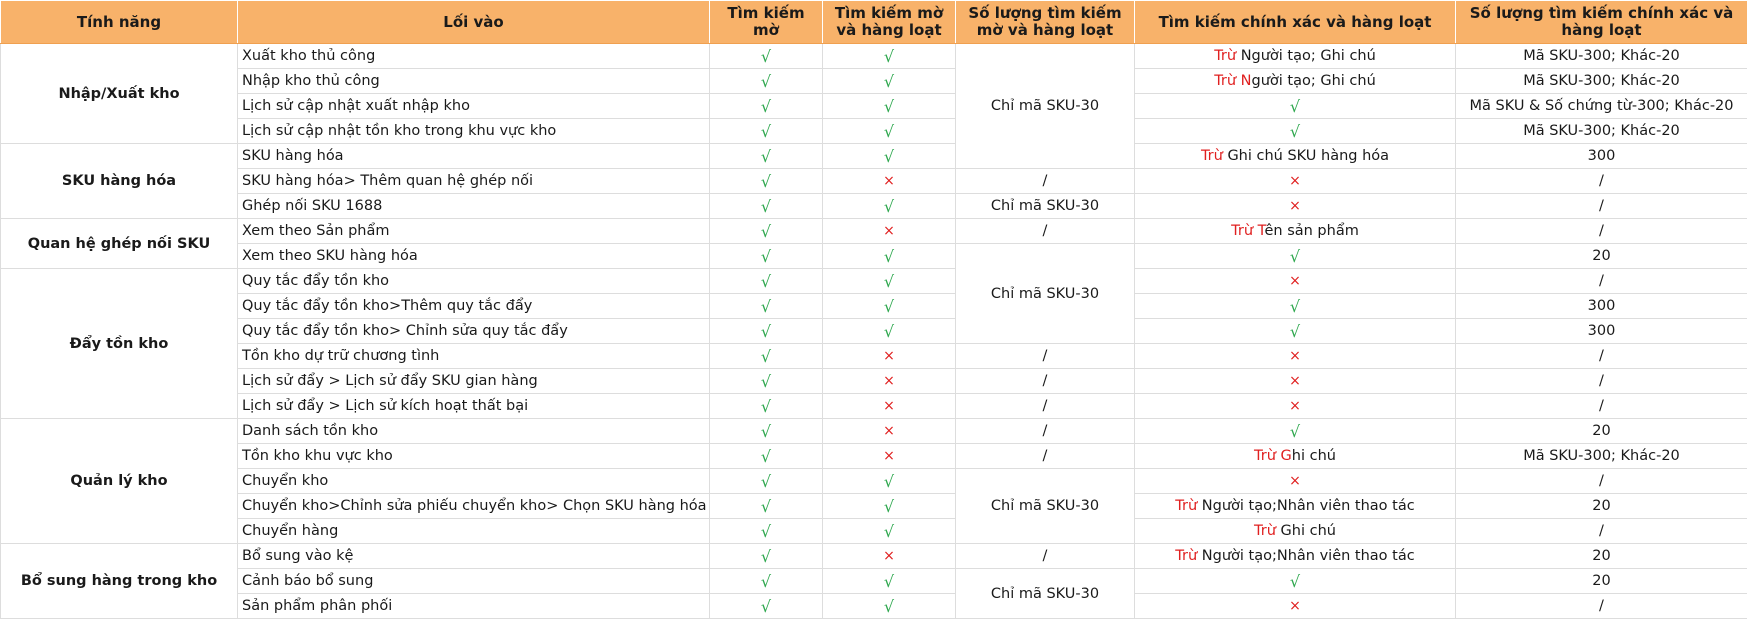  Describe the element at coordinates (474, 231) in the screenshot. I see `entry-cell: Xem theo Sản phẩm` at that location.